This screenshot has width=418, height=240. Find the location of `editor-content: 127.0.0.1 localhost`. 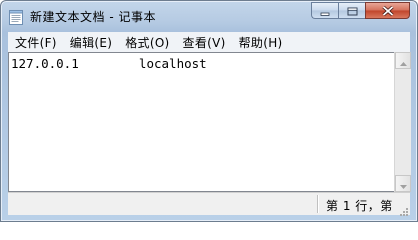

editor-content: 127.0.0.1 localhost is located at coordinates (109, 63).